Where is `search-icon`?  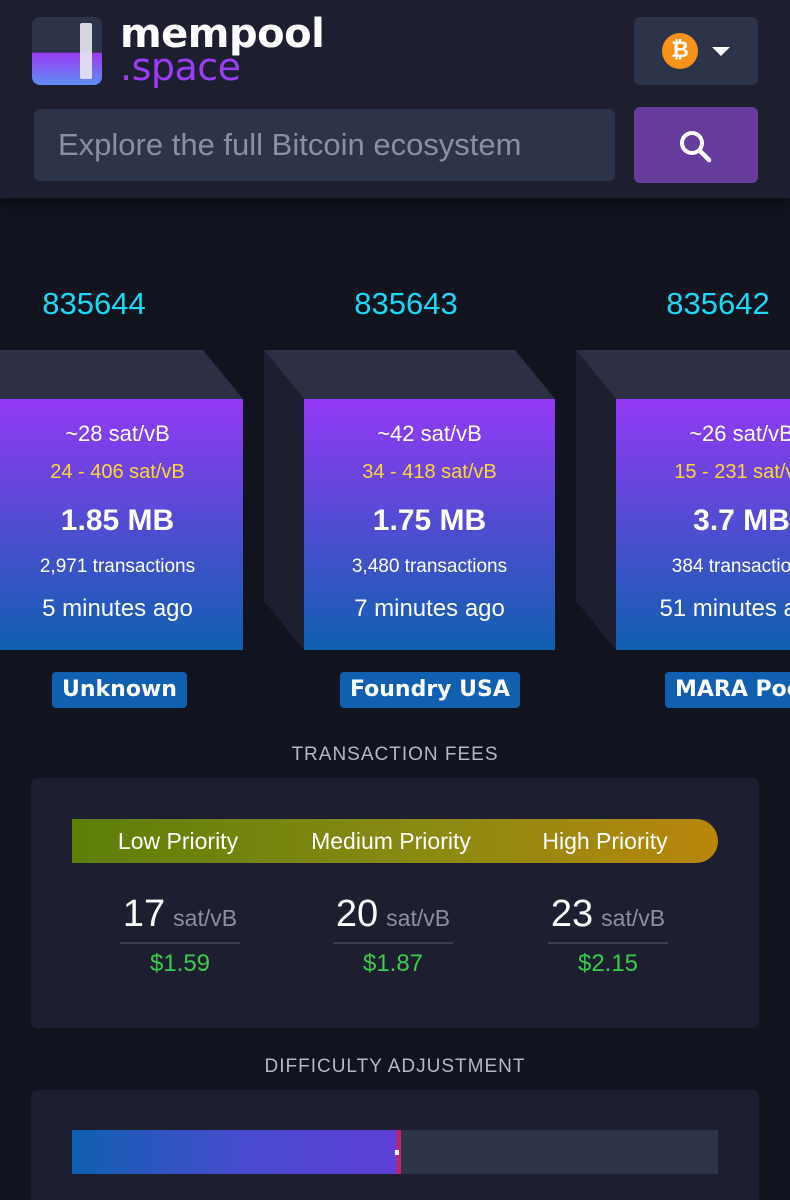 search-icon is located at coordinates (696, 147).